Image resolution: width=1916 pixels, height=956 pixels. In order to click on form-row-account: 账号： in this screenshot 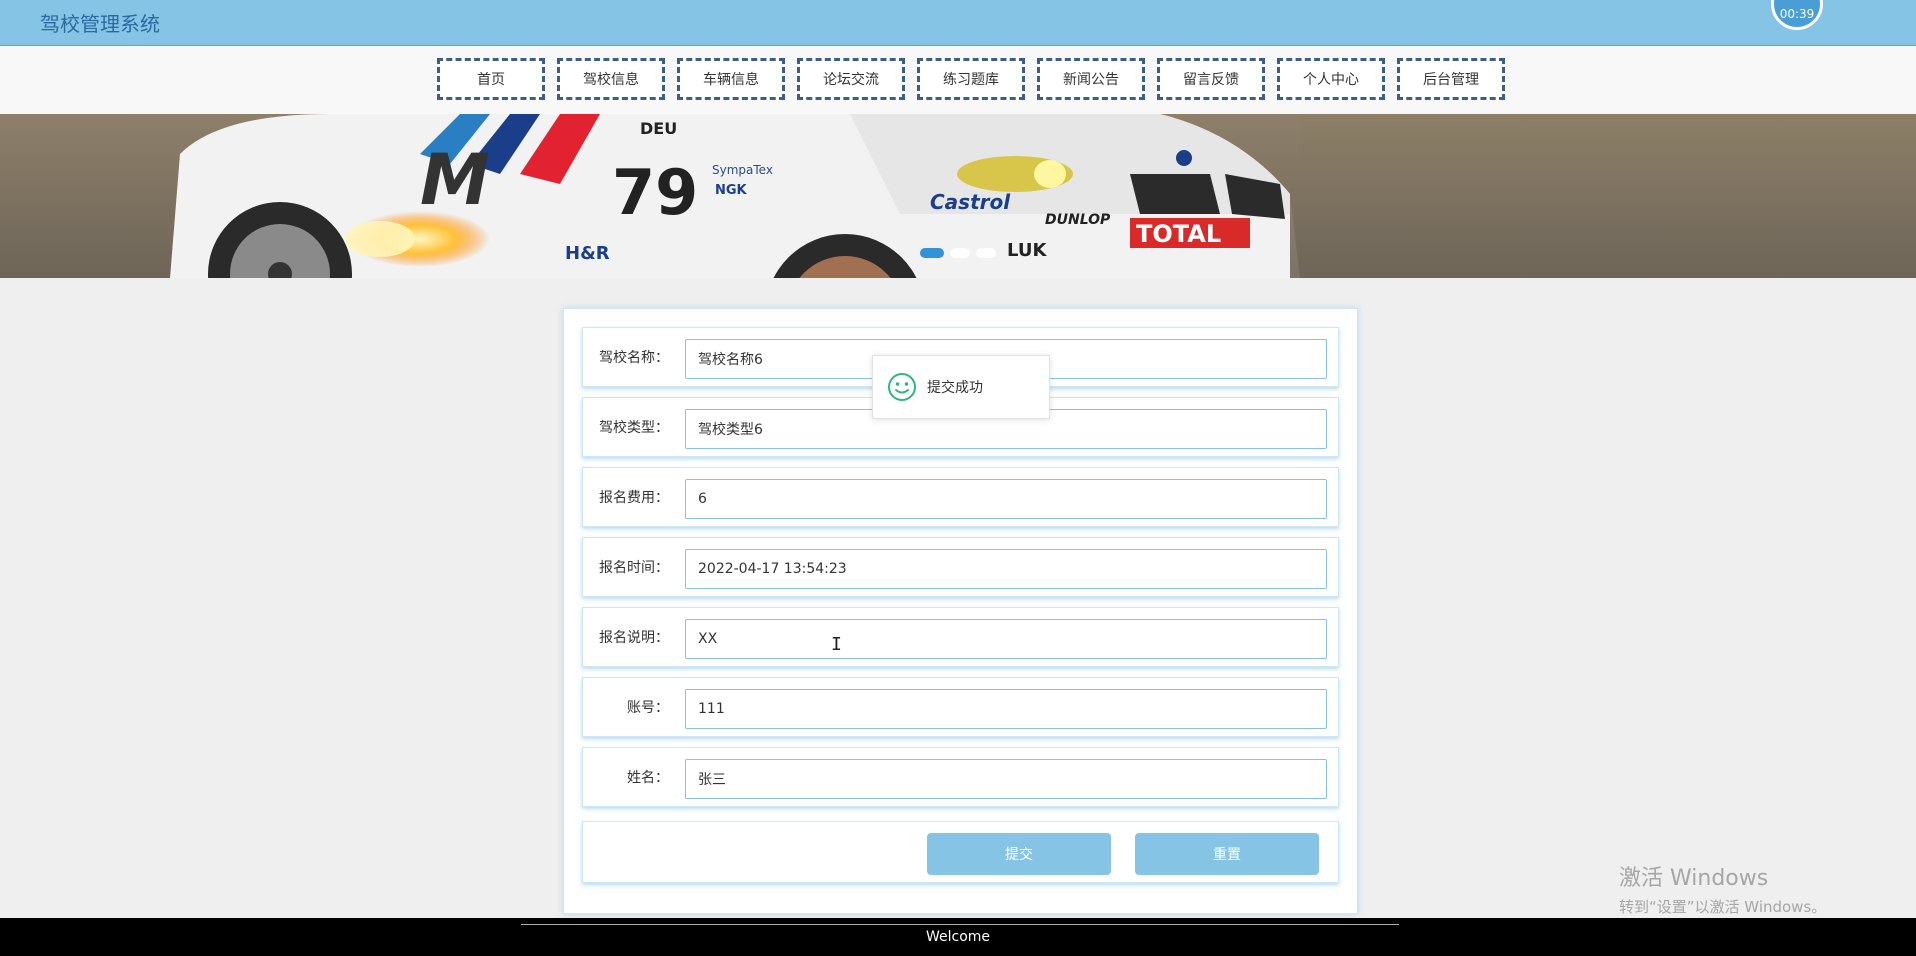, I will do `click(960, 707)`.